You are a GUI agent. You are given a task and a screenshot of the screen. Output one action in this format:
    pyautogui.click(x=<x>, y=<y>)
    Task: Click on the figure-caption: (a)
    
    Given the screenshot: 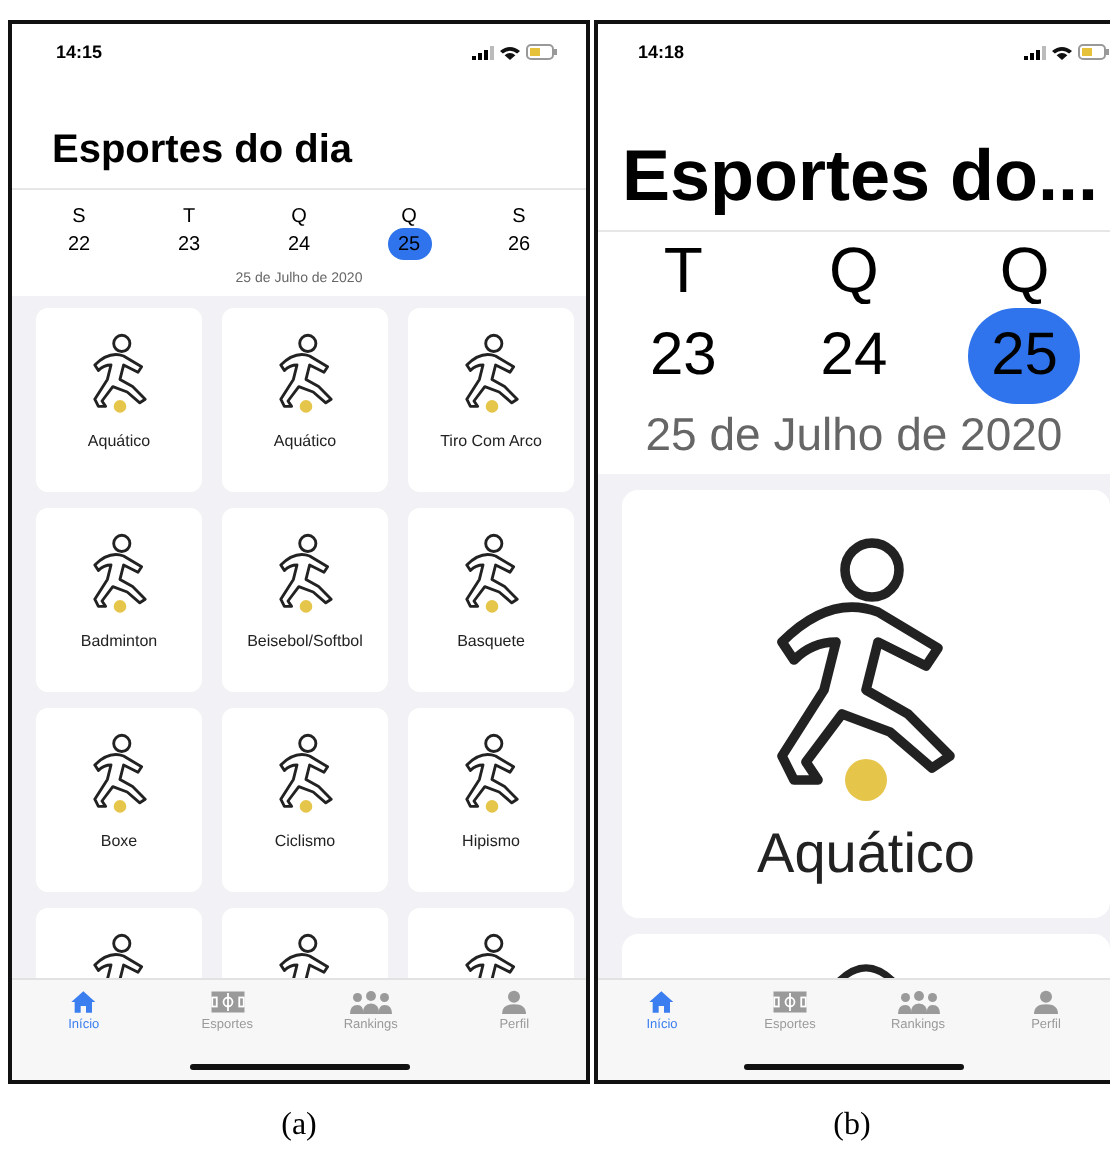 What is the action you would take?
    pyautogui.click(x=299, y=1126)
    